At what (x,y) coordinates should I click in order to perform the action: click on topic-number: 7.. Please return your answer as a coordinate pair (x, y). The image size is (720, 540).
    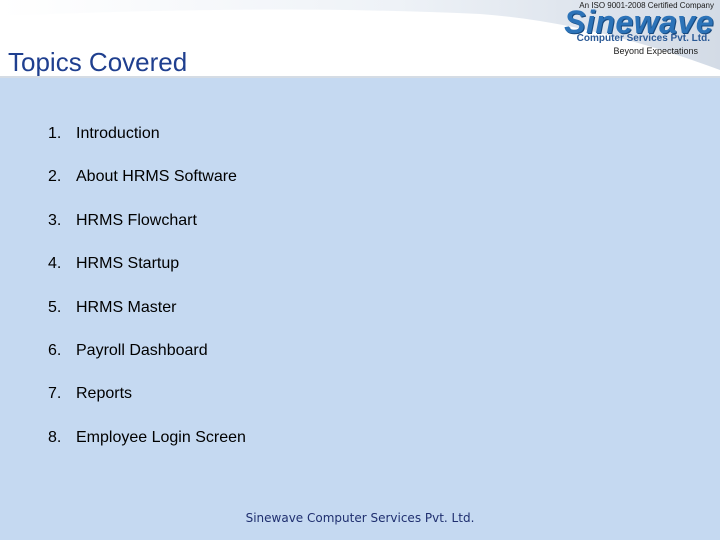
    Looking at the image, I should click on (55, 394).